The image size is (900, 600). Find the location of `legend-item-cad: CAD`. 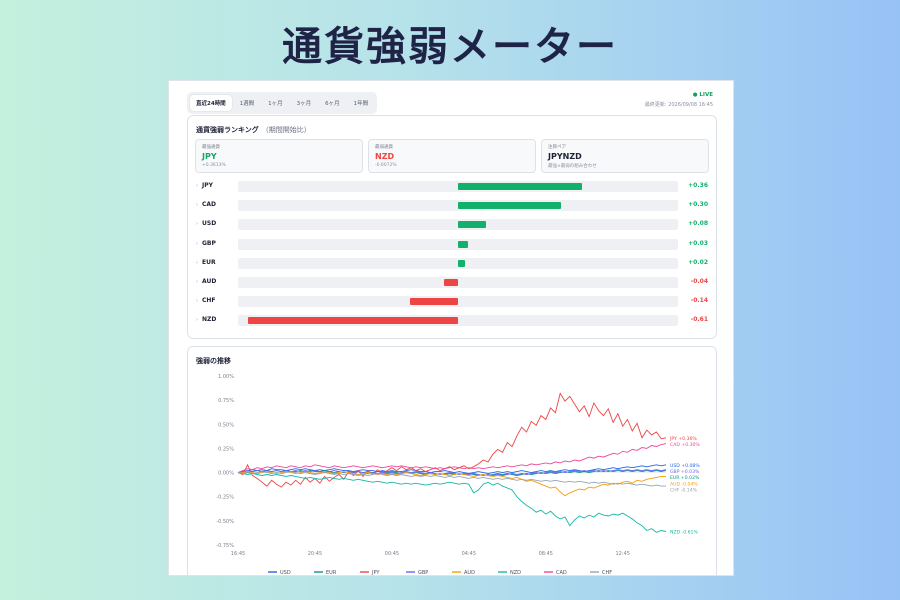

legend-item-cad: CAD is located at coordinates (561, 573).